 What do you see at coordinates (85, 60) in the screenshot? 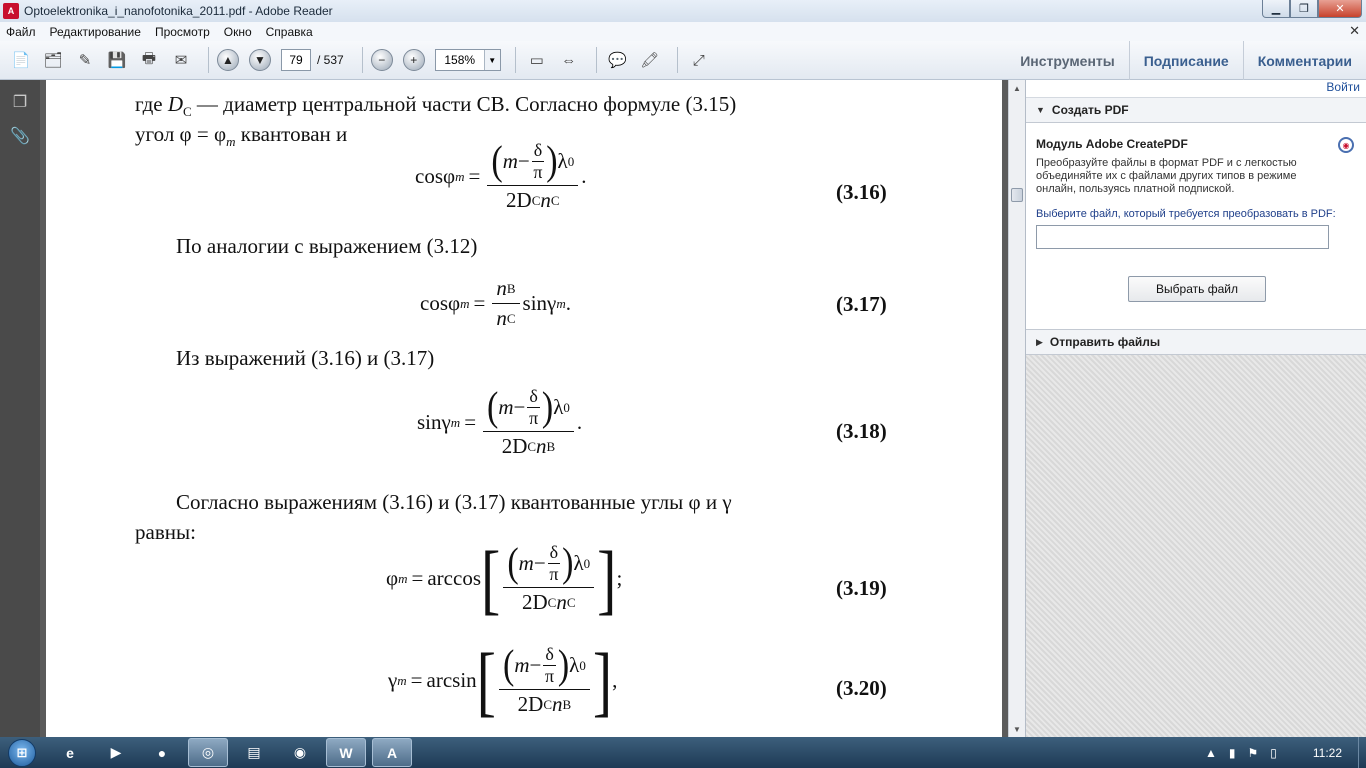
I see `edit-icon: ✎` at bounding box center [85, 60].